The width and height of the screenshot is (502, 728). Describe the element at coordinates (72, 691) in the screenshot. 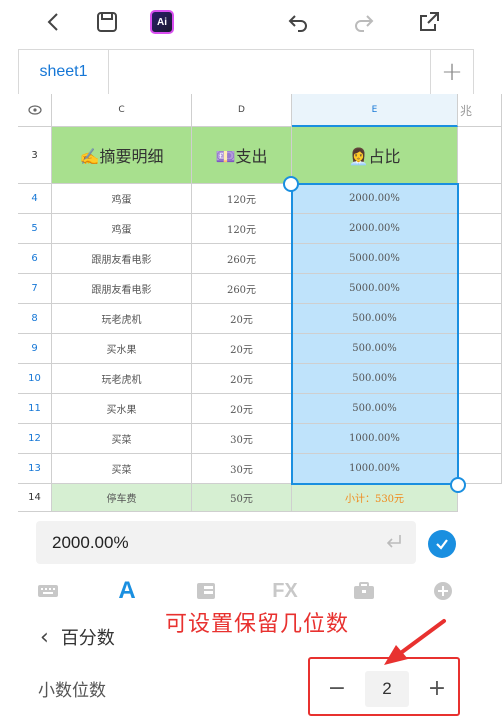

I see `decimals-label: 小数位数` at that location.